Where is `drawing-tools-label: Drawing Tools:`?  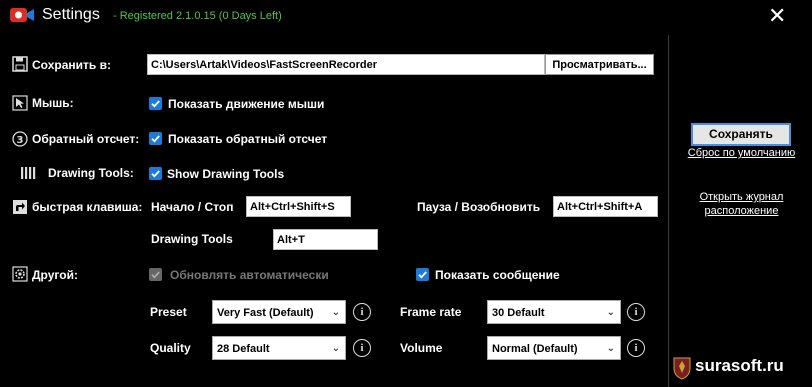
drawing-tools-label: Drawing Tools: is located at coordinates (91, 173).